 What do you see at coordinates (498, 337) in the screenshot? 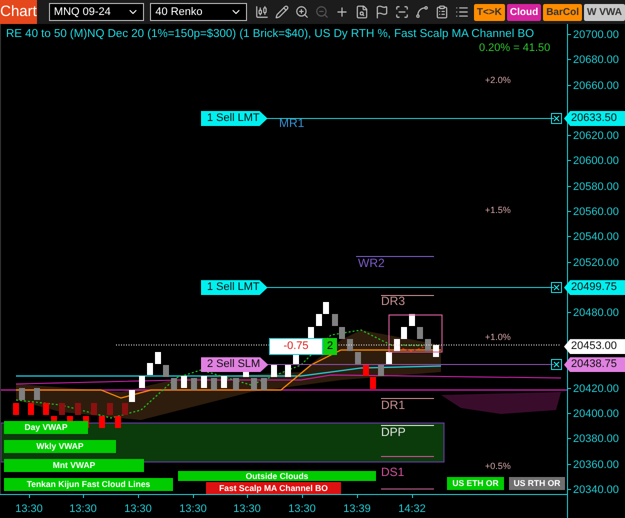
I see `percent-level-label: +1.0%` at bounding box center [498, 337].